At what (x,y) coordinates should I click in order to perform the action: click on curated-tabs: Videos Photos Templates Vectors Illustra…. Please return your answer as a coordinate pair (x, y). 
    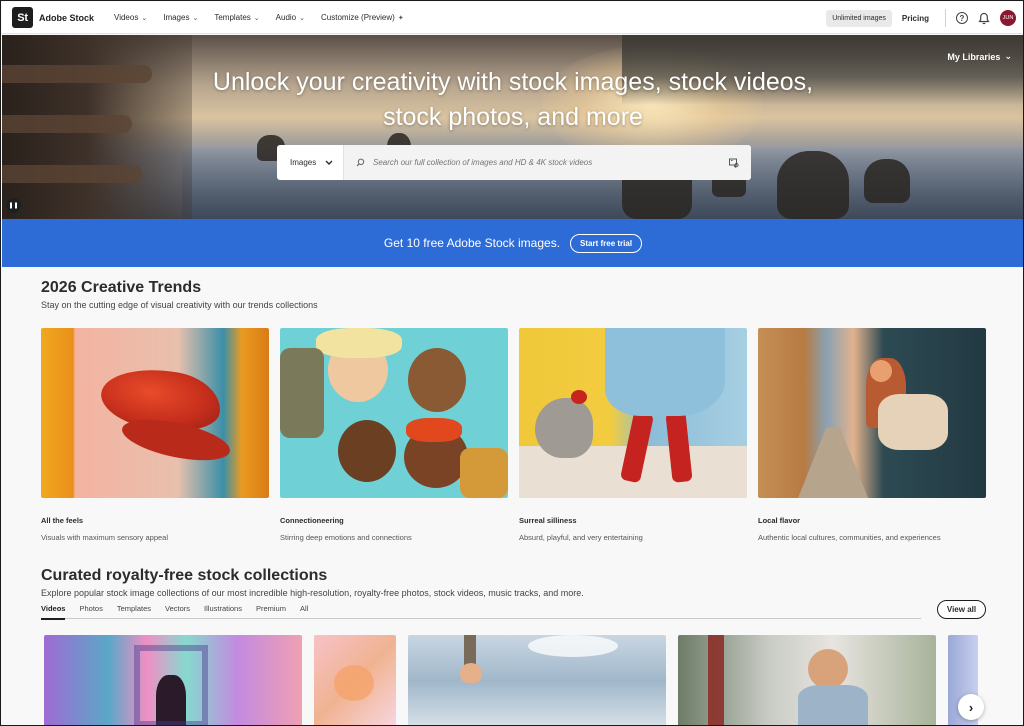
    Looking at the image, I should click on (481, 612).